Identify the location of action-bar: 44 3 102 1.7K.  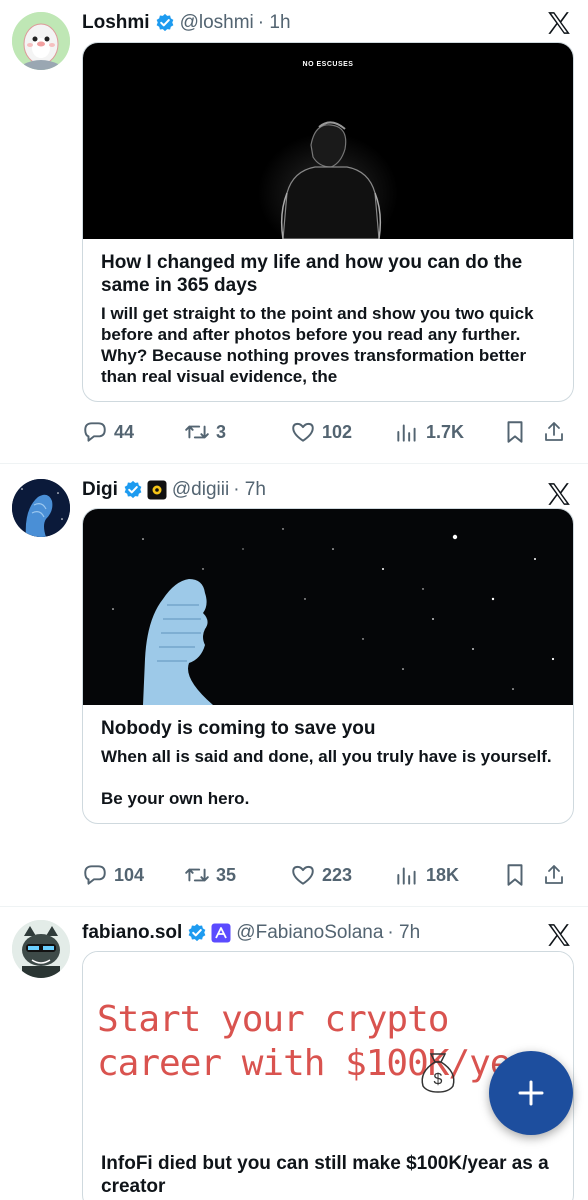
(328, 432).